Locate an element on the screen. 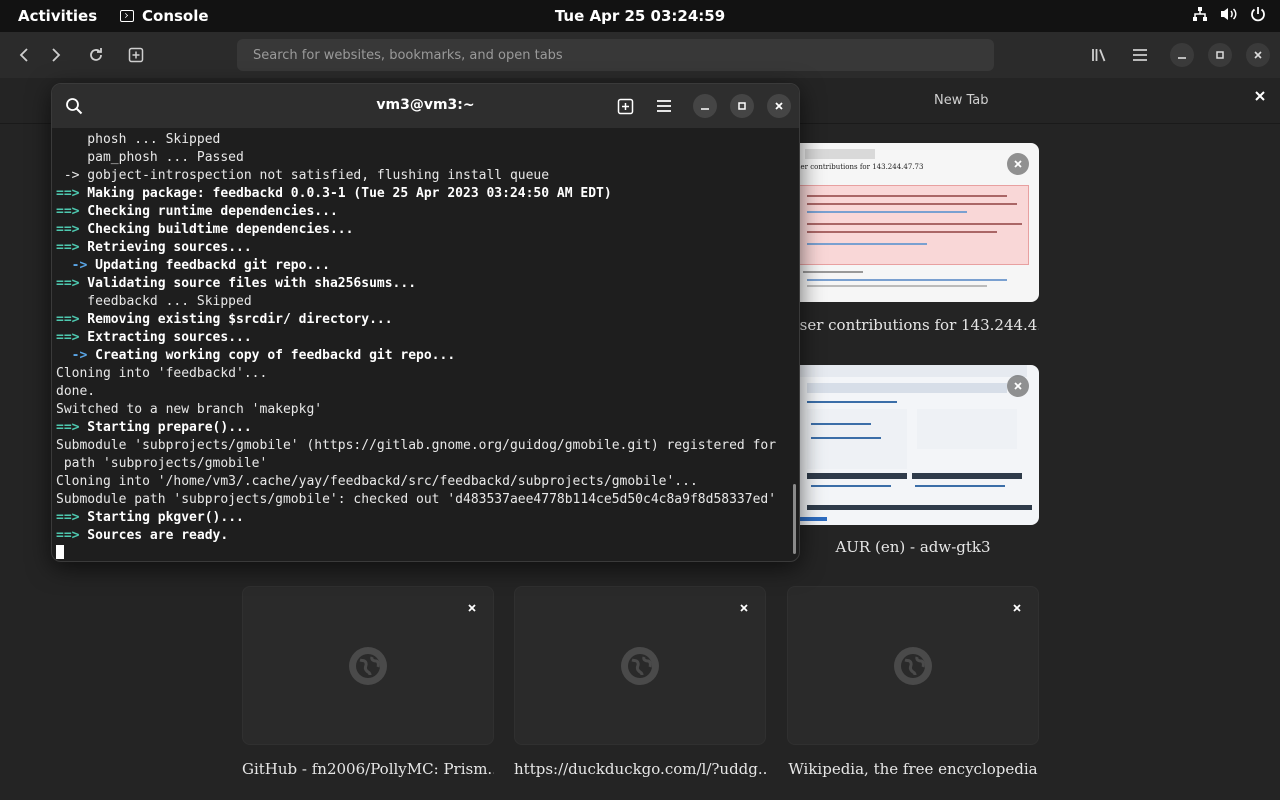  new-tab-button is located at coordinates (136, 55).